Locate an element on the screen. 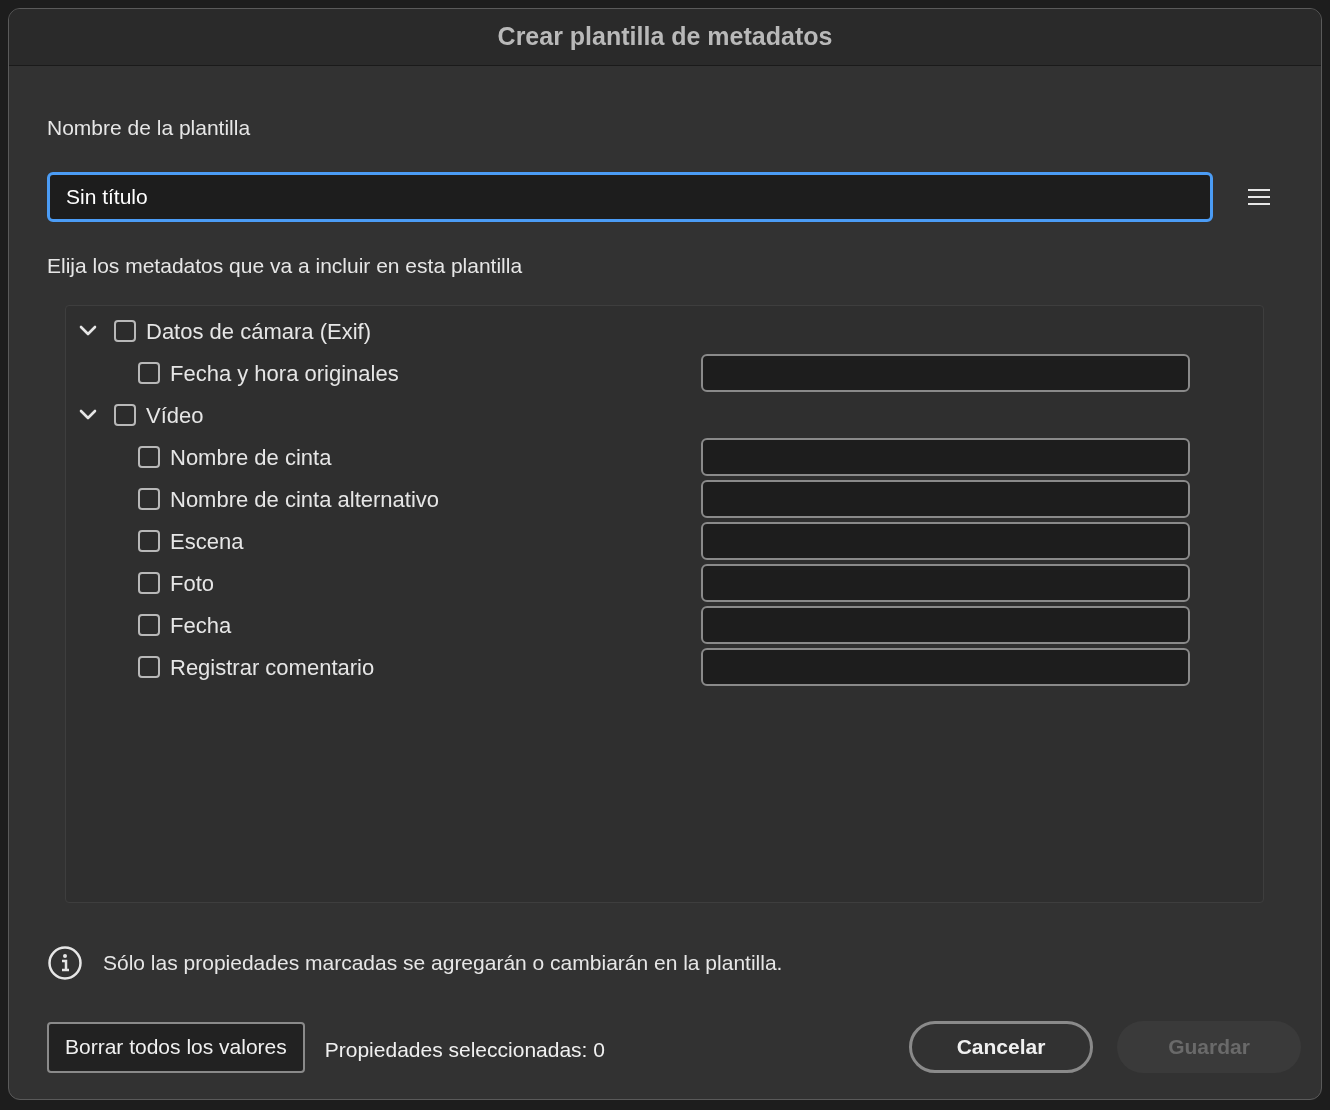 This screenshot has width=1330, height=1110. info-icon is located at coordinates (65, 963).